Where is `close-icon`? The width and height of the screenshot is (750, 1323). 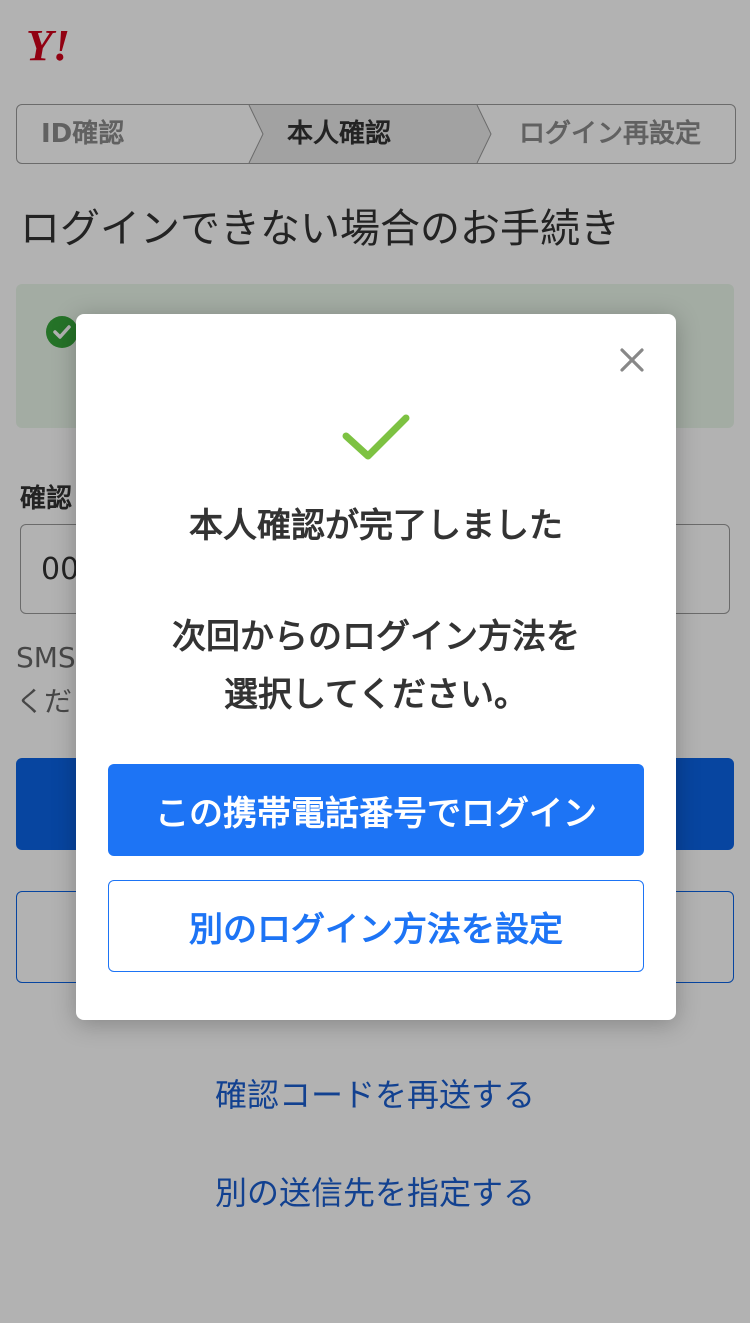 close-icon is located at coordinates (632, 360).